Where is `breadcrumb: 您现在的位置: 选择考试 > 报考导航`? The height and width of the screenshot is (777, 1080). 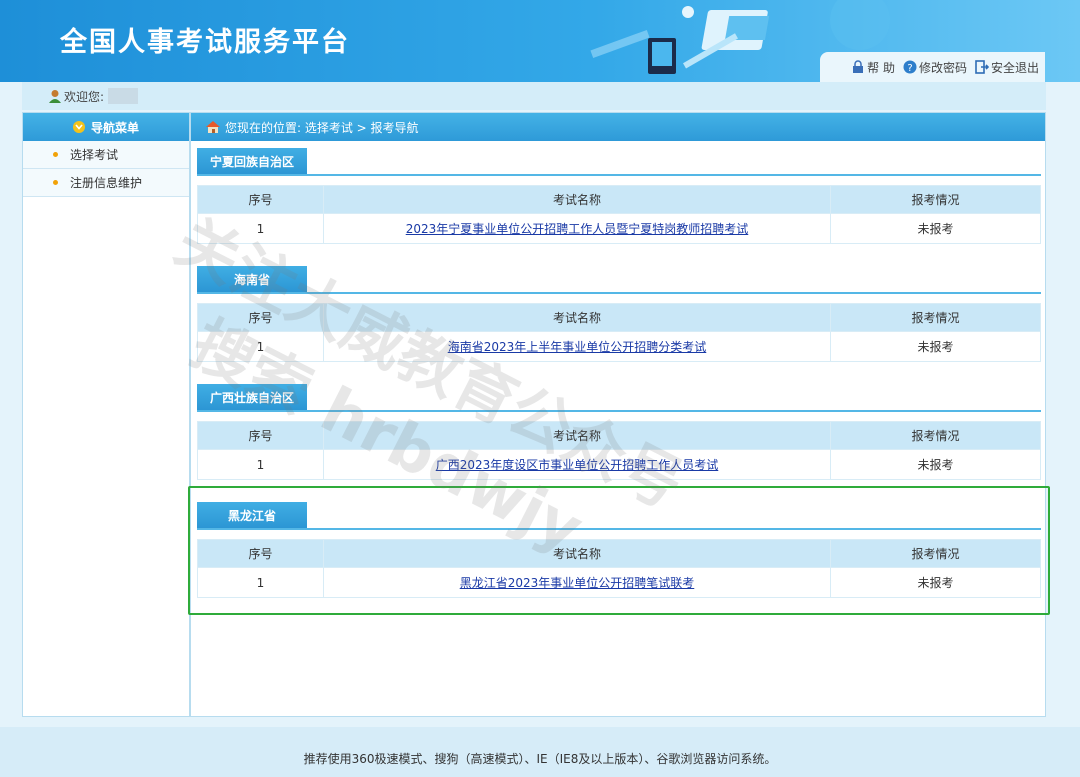
breadcrumb: 您现在的位置: 选择考试 > 报考导航 is located at coordinates (618, 127).